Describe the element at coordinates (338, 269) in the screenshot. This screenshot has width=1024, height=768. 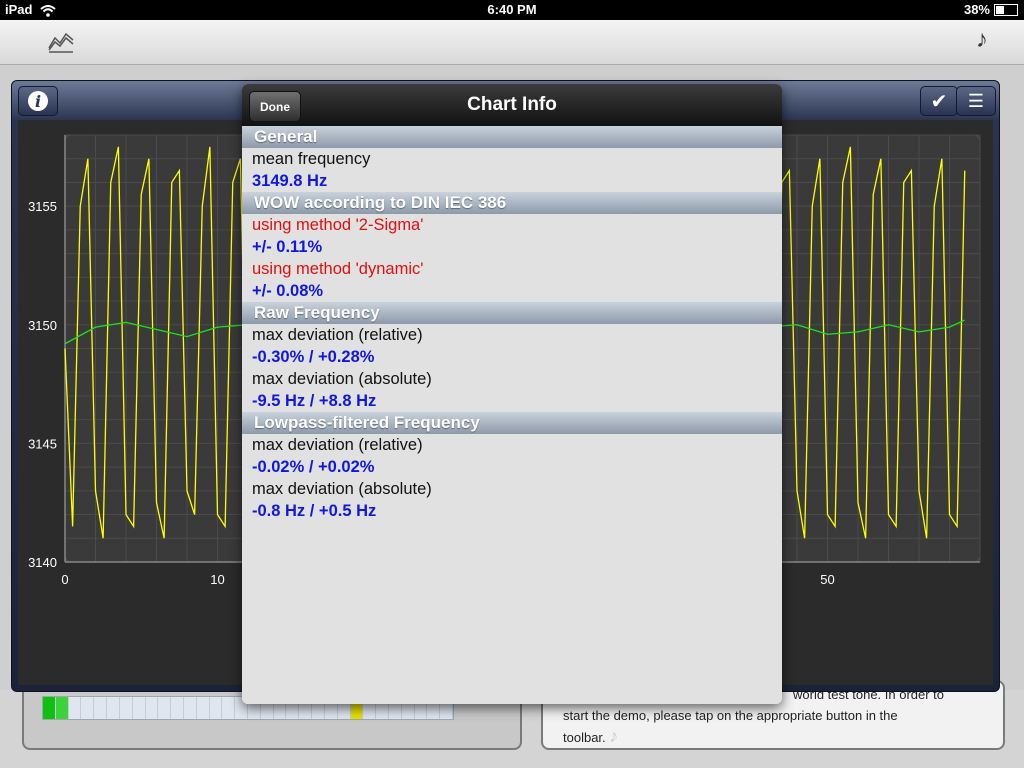
I see `wow-method-dynamic-label: using method 'dynamic'` at that location.